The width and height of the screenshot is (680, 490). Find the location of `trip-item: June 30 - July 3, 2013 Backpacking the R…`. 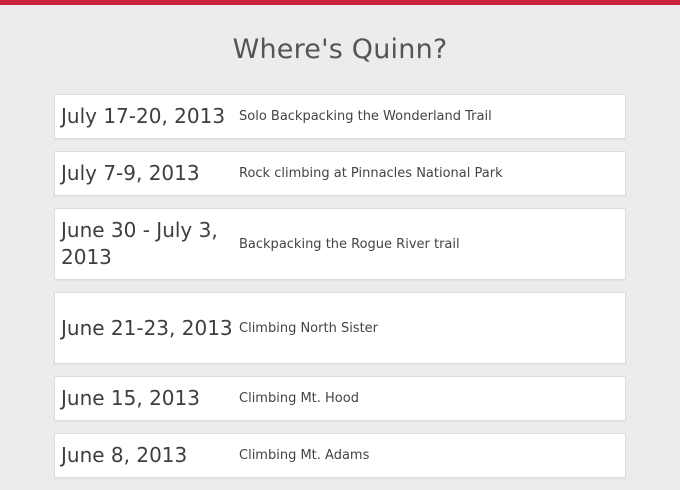

trip-item: June 30 - July 3, 2013 Backpacking the R… is located at coordinates (340, 244).